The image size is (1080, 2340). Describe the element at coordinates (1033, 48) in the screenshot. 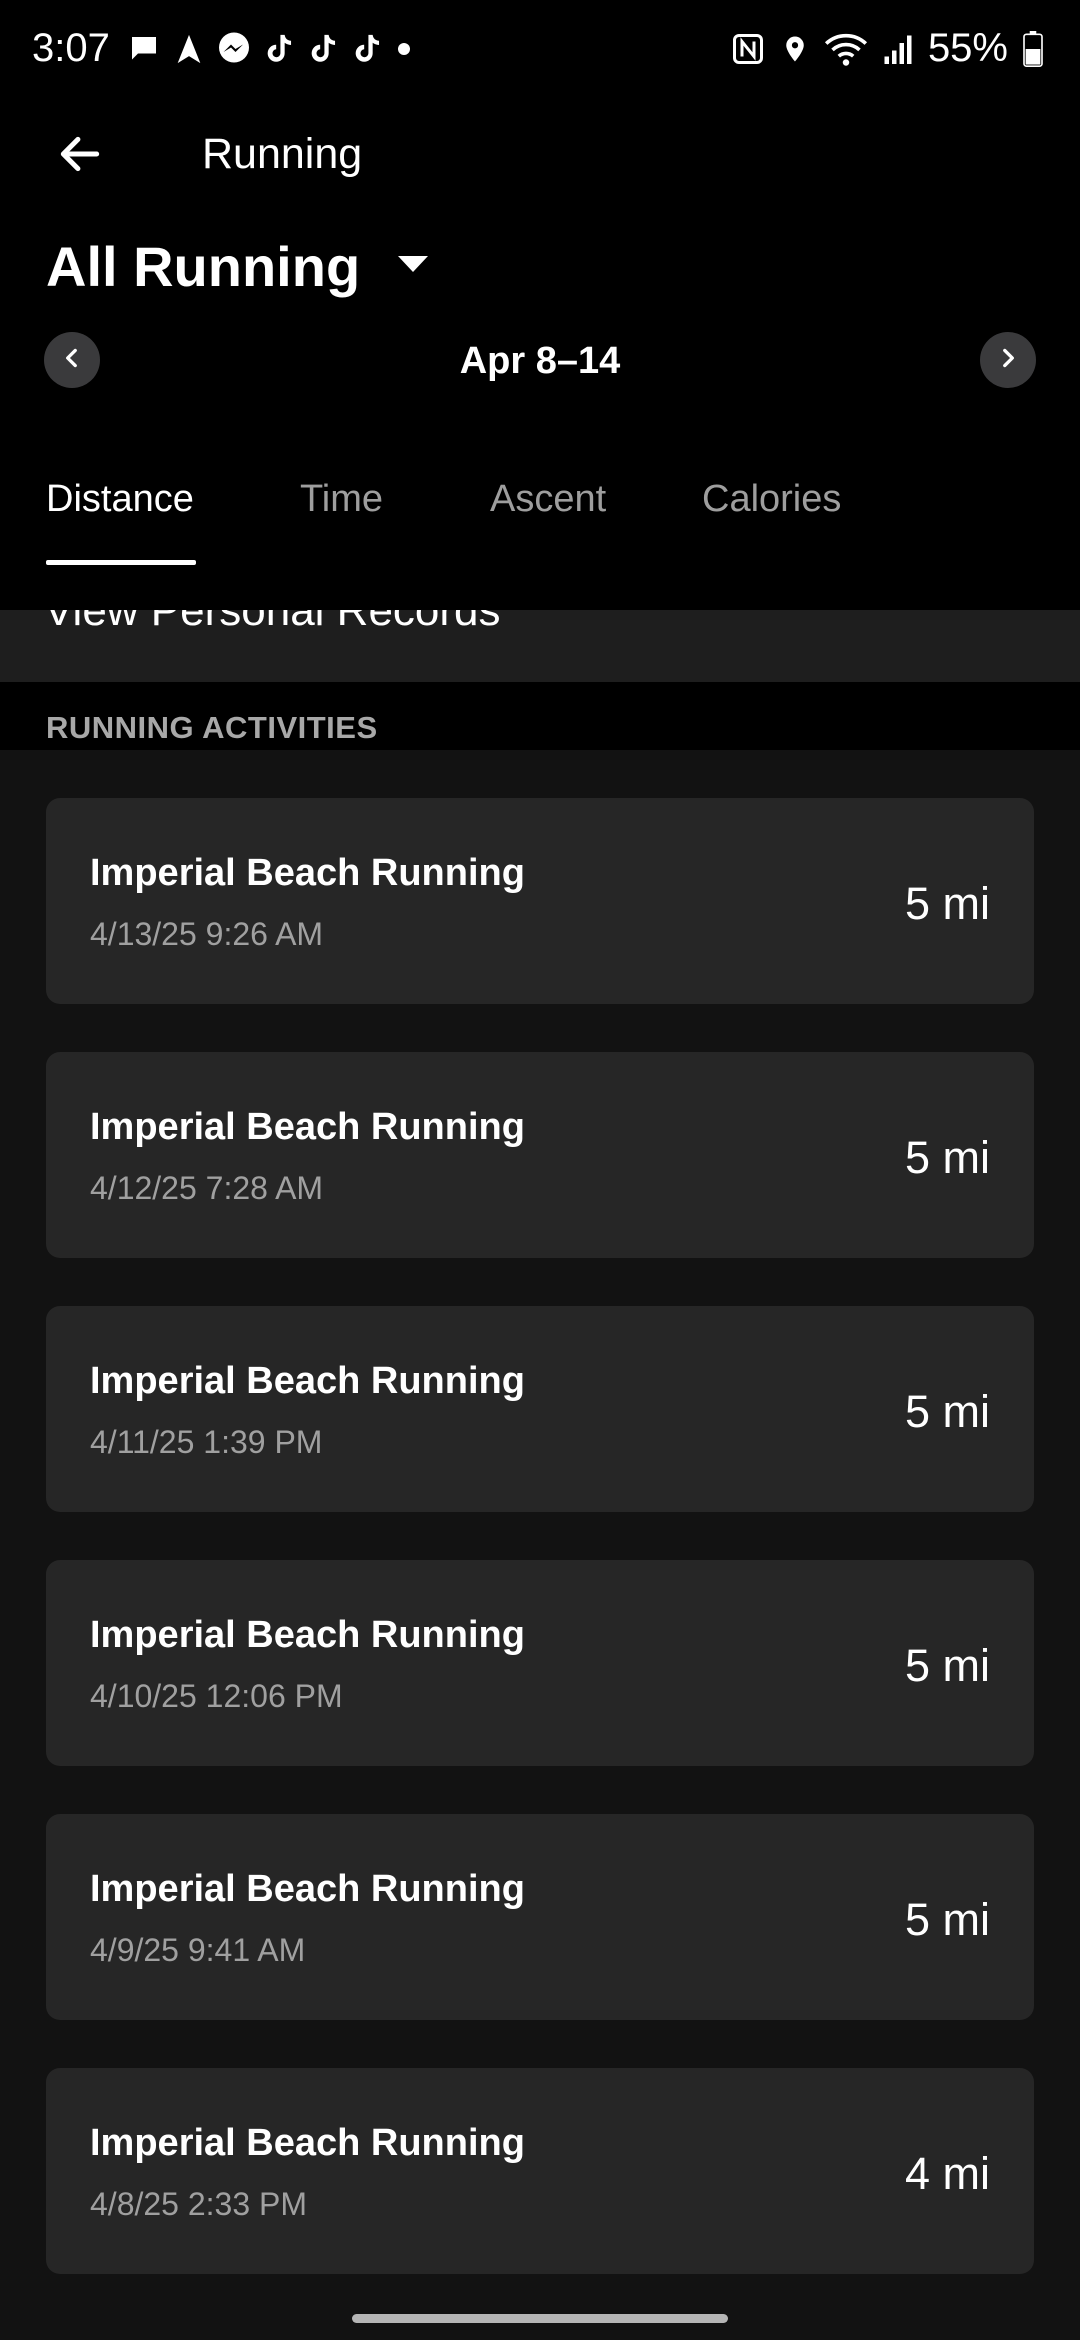

I see `battery-icon` at that location.